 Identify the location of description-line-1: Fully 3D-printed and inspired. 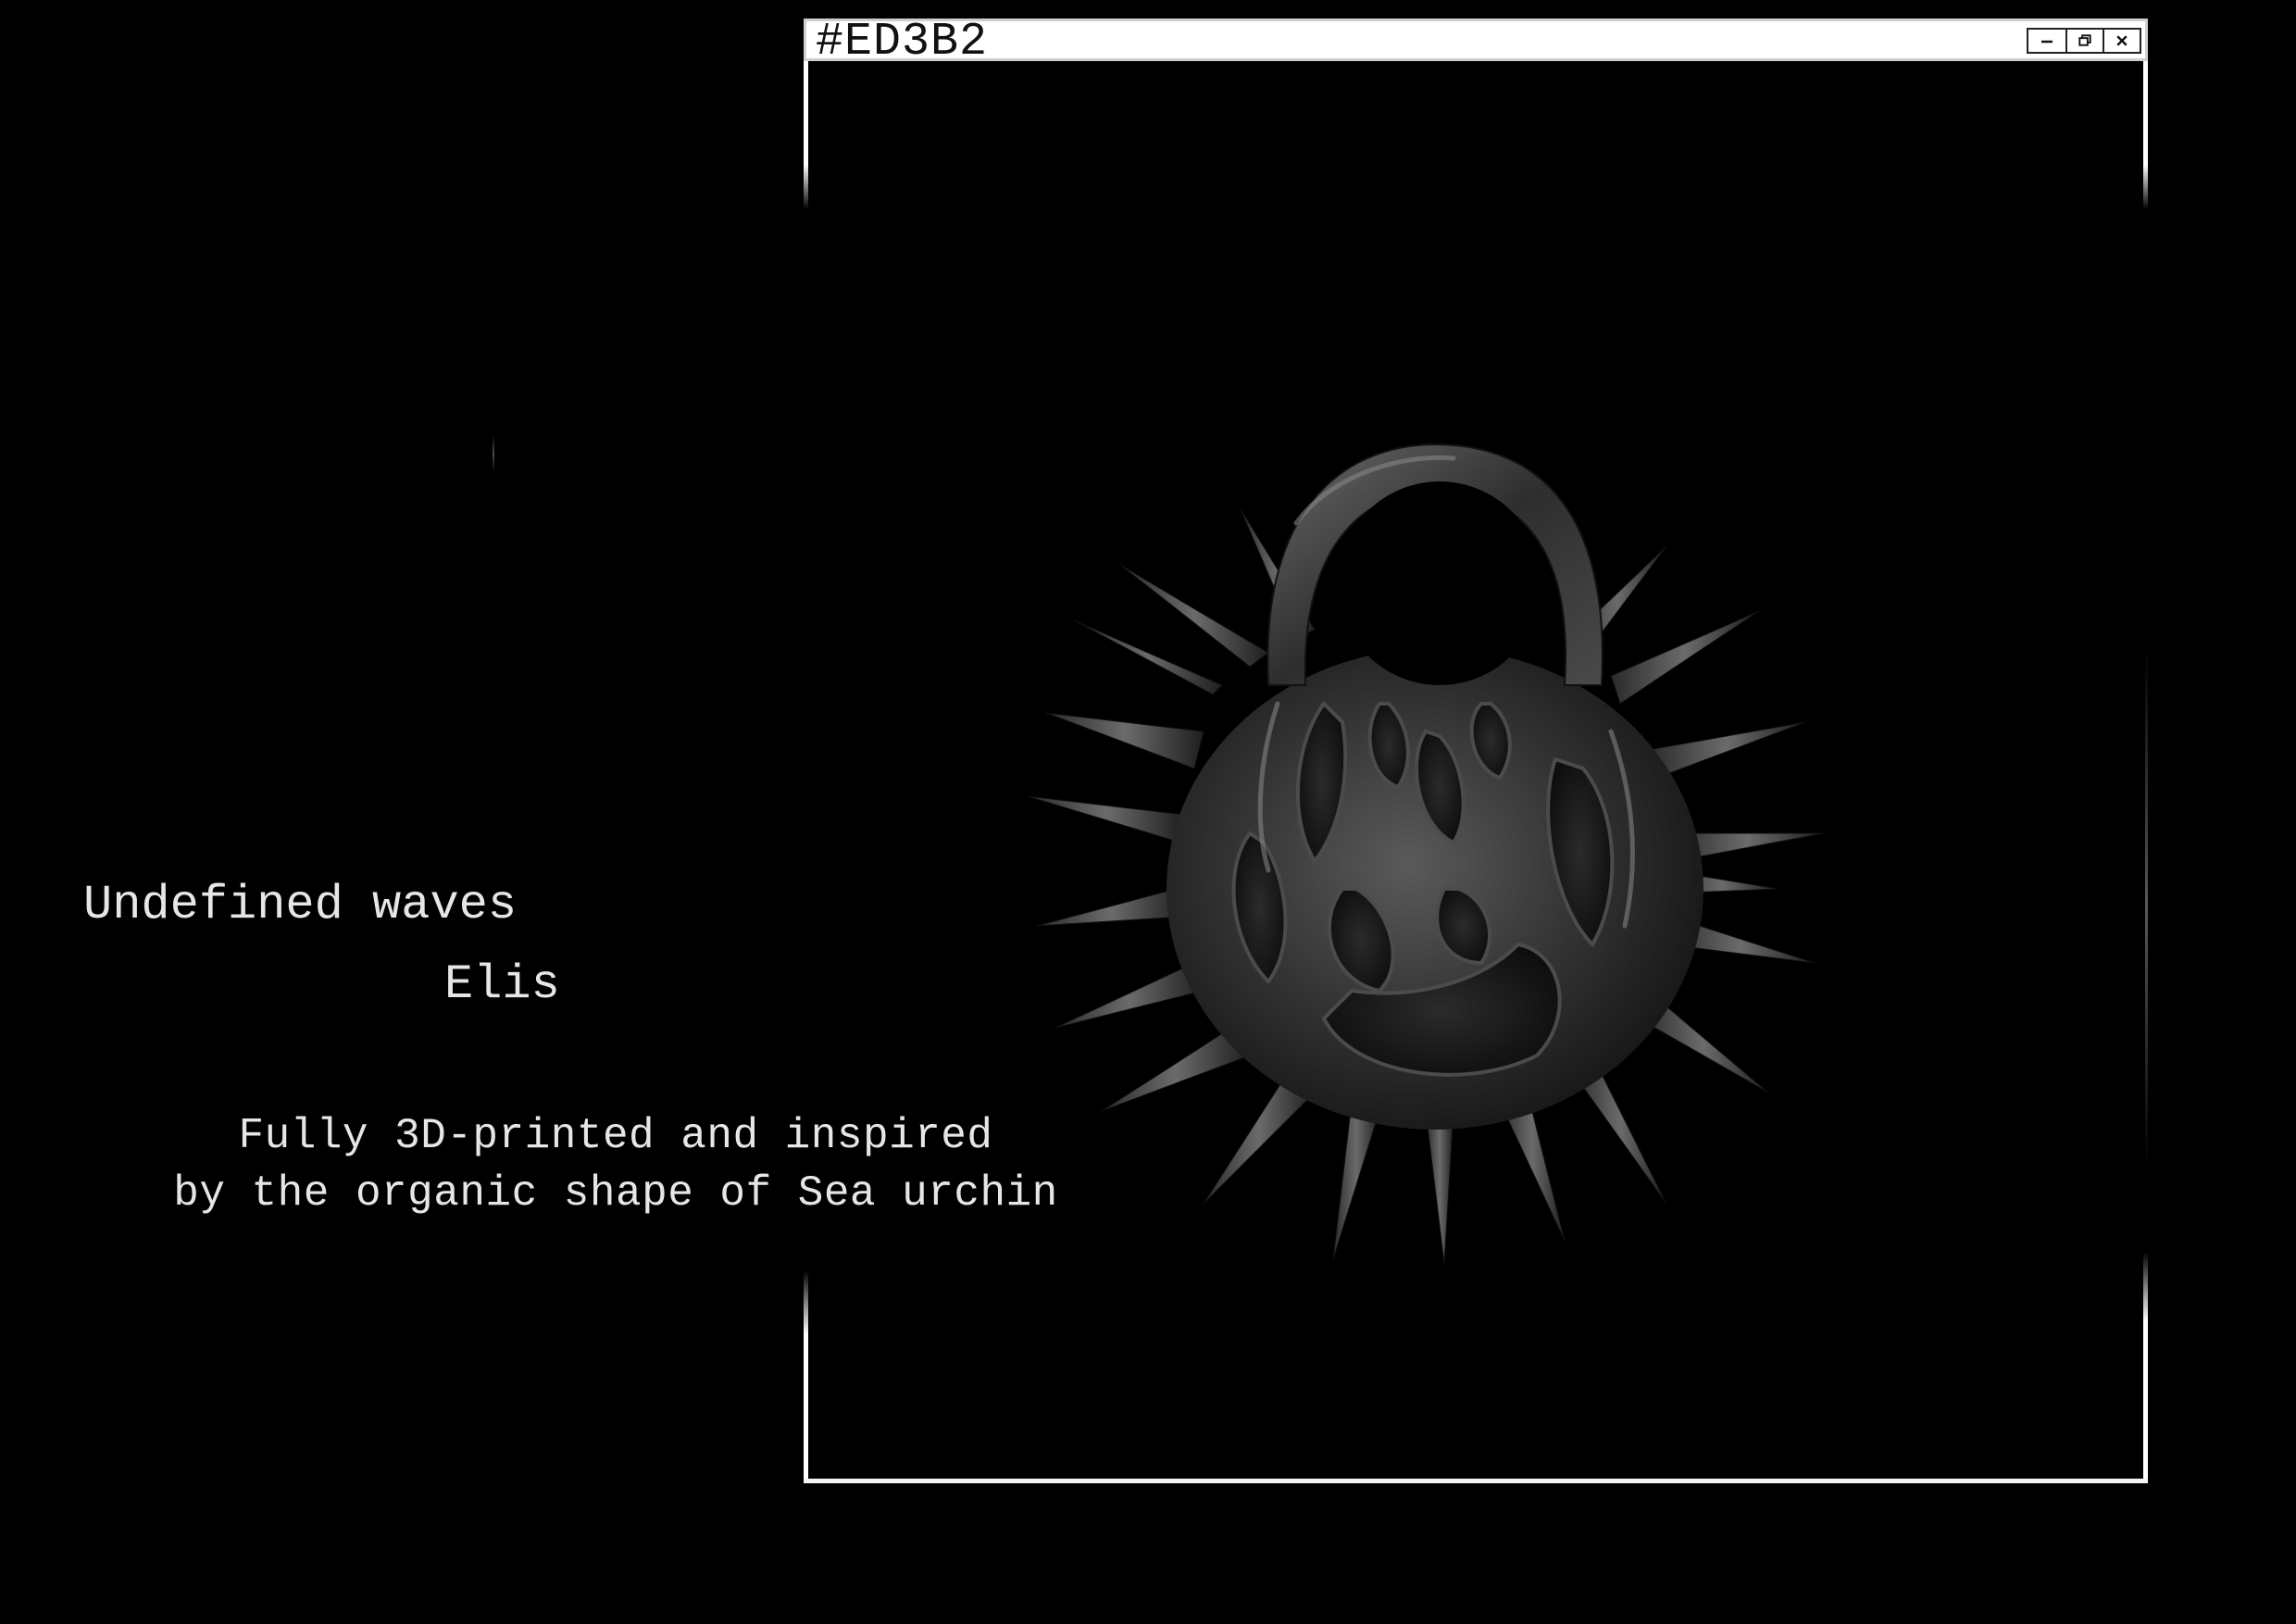
(615, 1136).